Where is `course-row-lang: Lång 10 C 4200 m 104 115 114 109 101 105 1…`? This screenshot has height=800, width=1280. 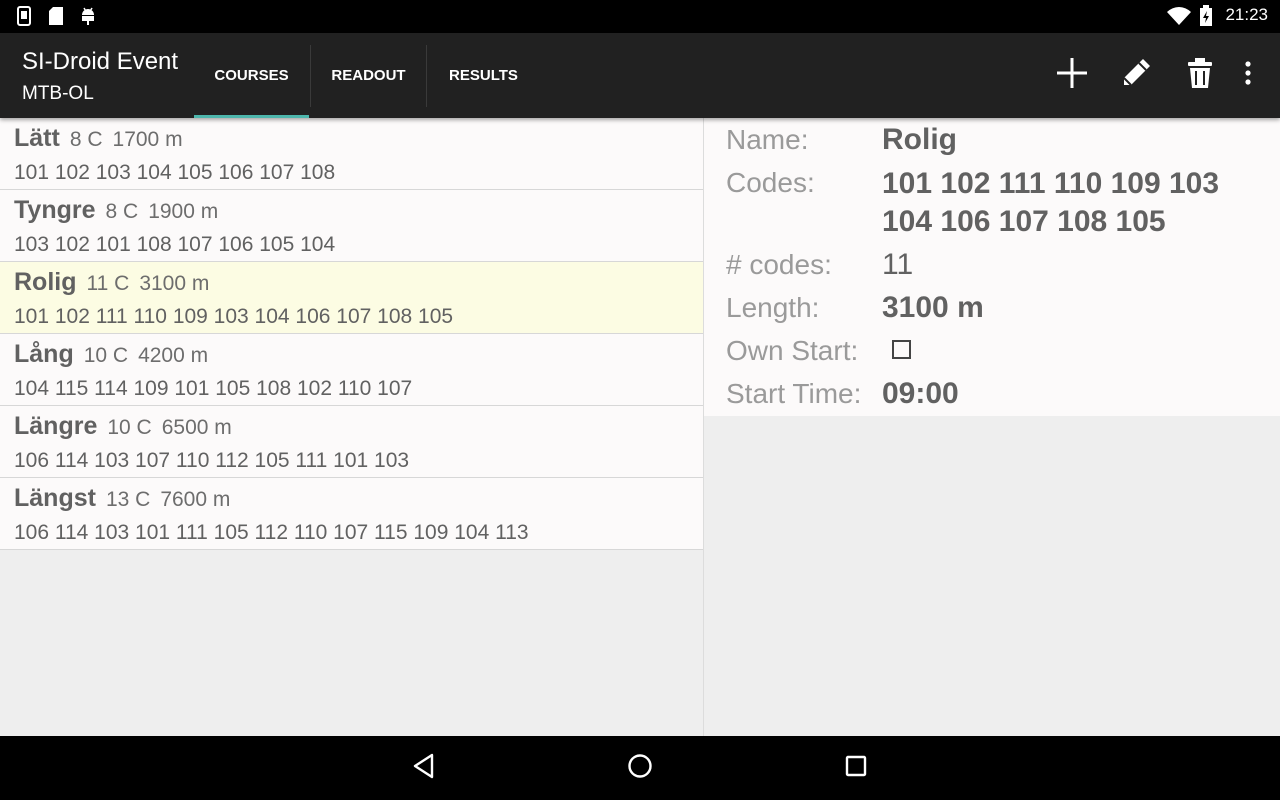 course-row-lang: Lång 10 C 4200 m 104 115 114 109 101 105 1… is located at coordinates (351, 370).